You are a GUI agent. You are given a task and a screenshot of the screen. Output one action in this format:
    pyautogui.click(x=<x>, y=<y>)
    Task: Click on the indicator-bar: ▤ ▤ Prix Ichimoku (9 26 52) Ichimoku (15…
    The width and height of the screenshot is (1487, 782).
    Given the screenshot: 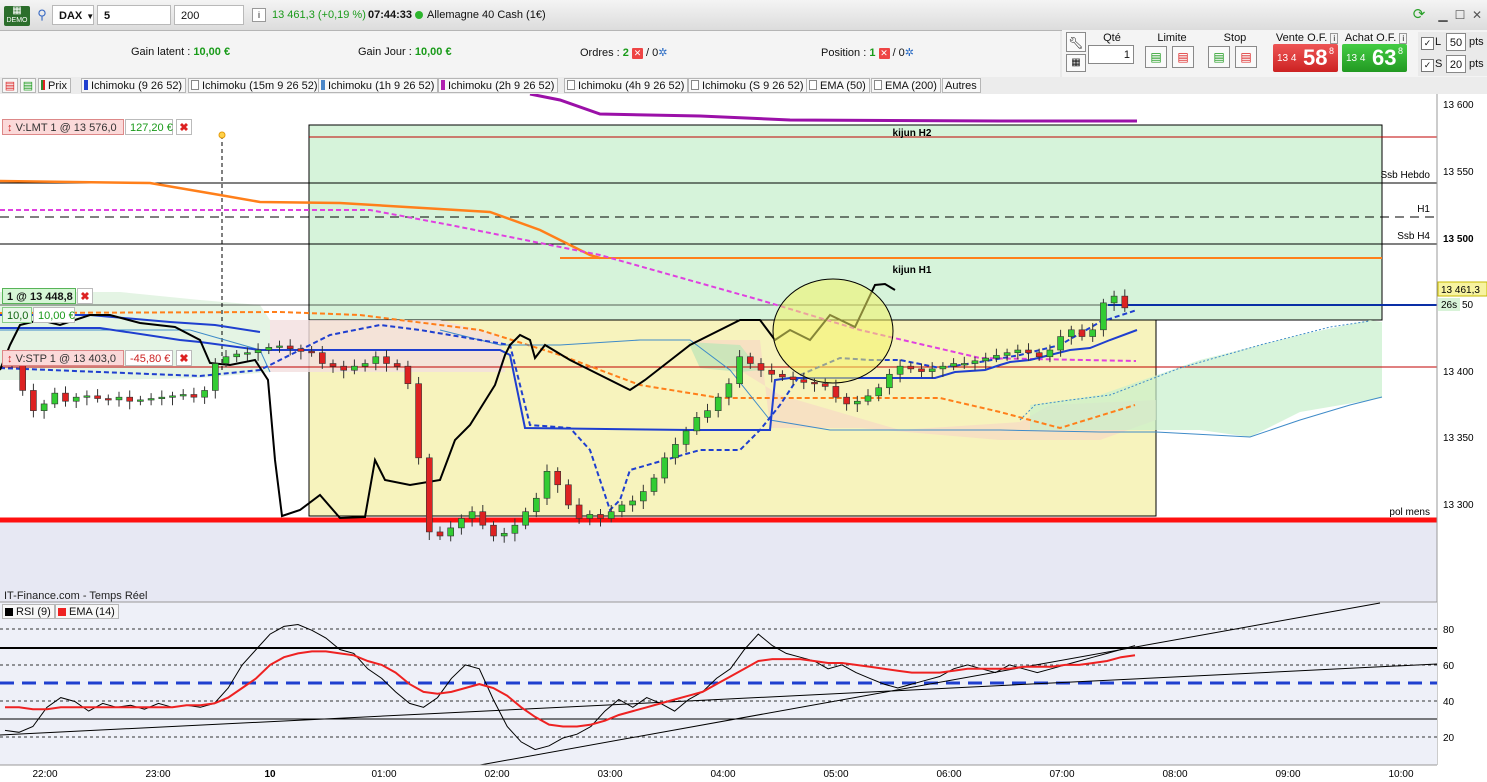 What is the action you would take?
    pyautogui.click(x=743, y=85)
    